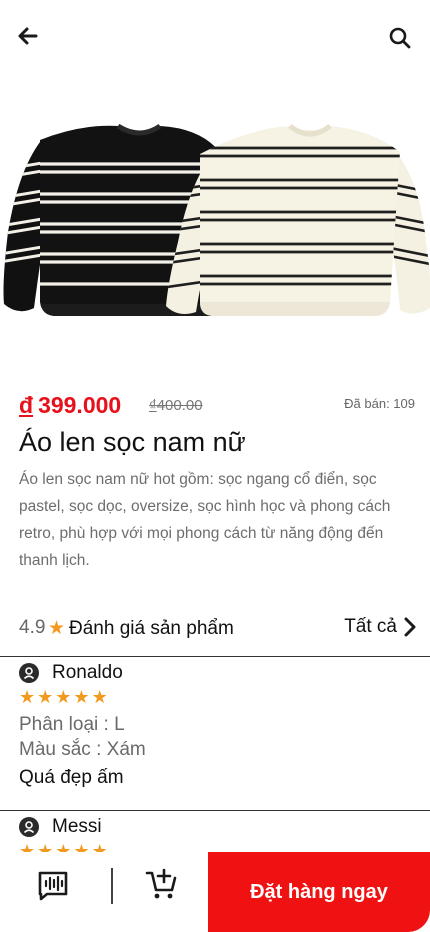 Image resolution: width=430 pixels, height=932 pixels. Describe the element at coordinates (153, 405) in the screenshot. I see `old-currency-symbol: ₫` at that location.